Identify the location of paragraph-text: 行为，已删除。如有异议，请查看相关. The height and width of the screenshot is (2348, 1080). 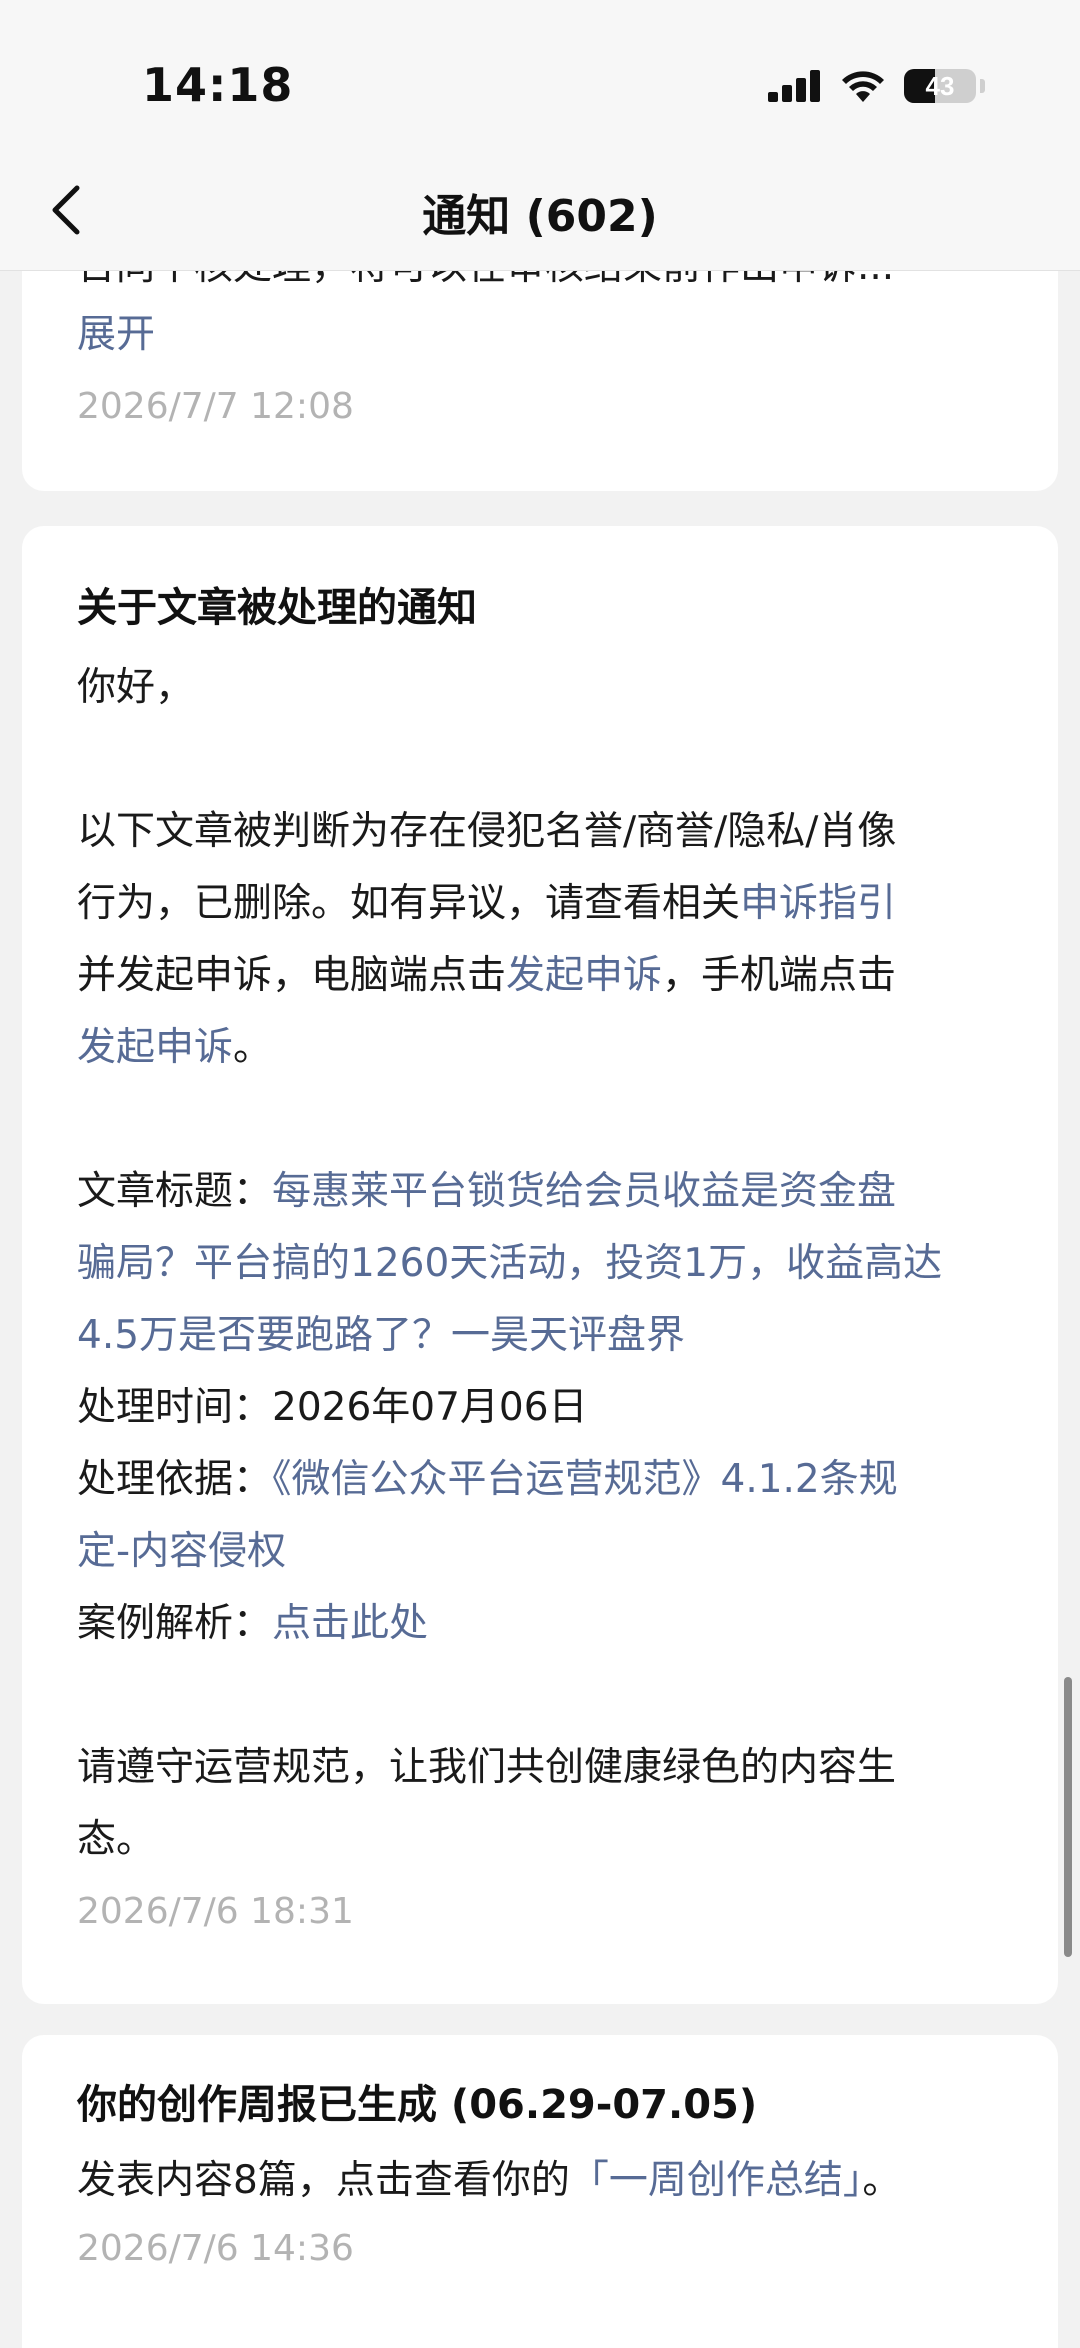
(409, 903).